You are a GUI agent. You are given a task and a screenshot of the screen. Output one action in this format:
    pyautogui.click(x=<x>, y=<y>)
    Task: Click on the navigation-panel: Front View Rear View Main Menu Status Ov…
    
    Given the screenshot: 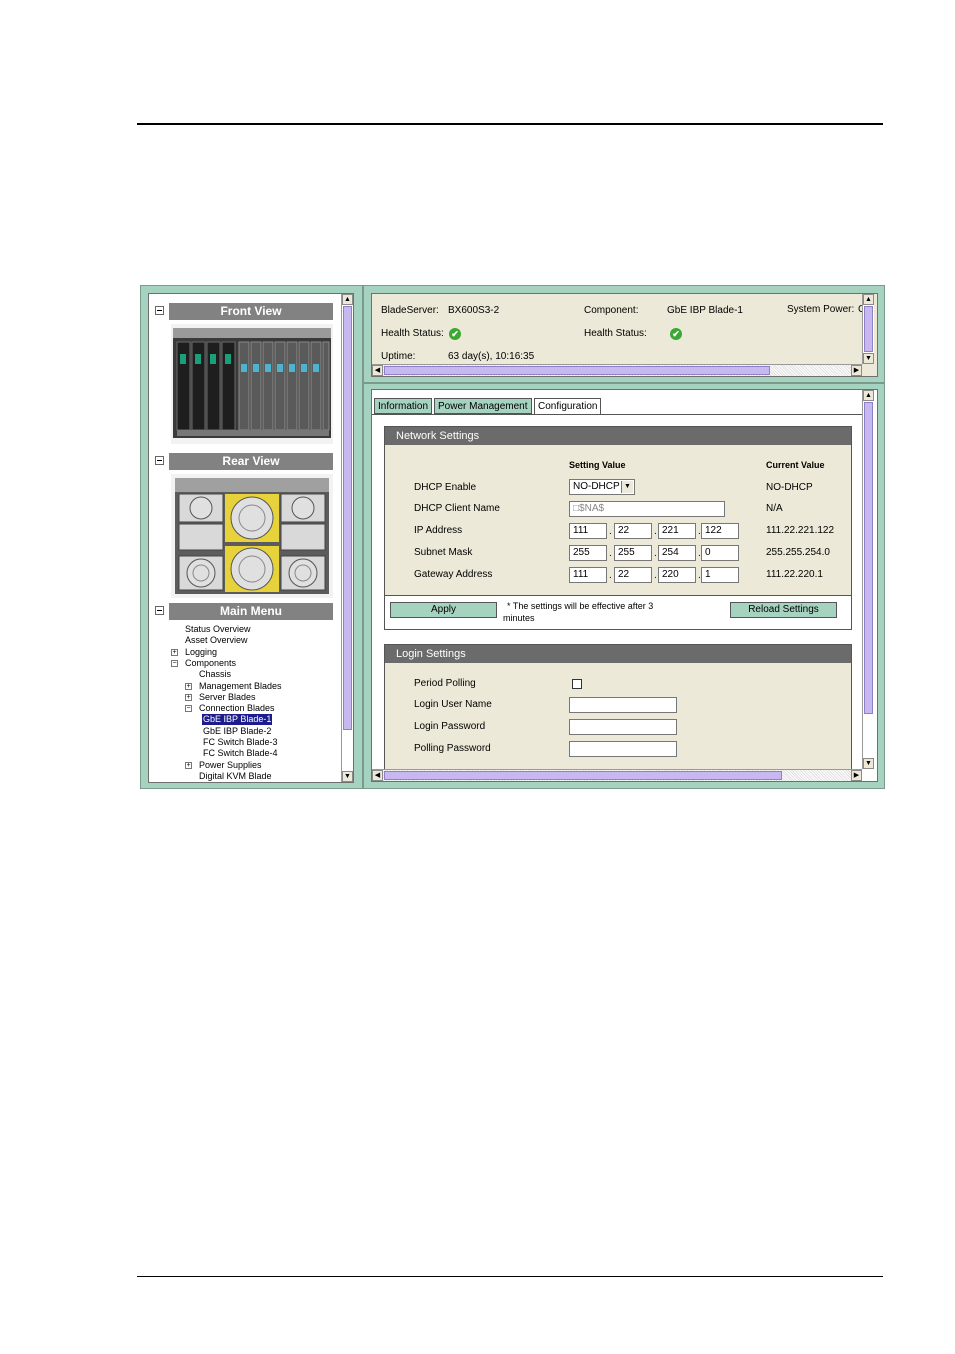 What is the action you would take?
    pyautogui.click(x=251, y=538)
    